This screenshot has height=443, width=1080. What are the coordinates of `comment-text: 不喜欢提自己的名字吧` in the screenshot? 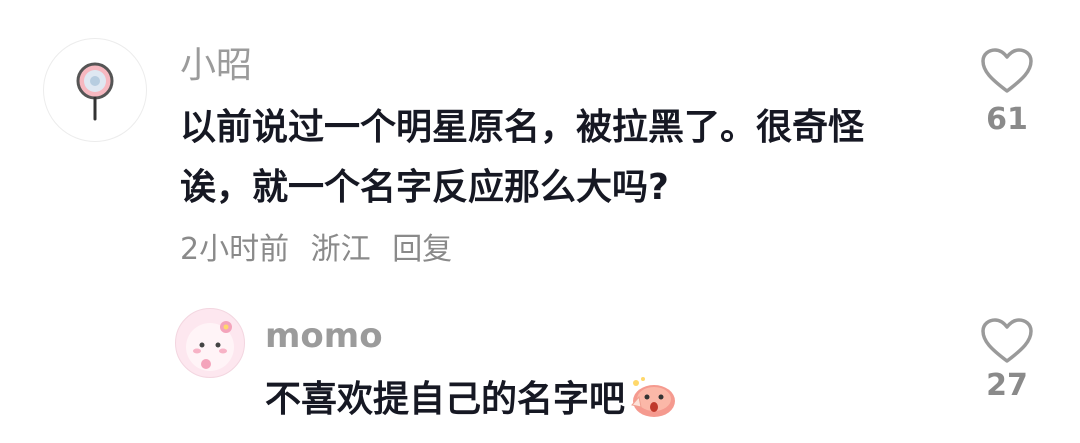 It's located at (471, 404).